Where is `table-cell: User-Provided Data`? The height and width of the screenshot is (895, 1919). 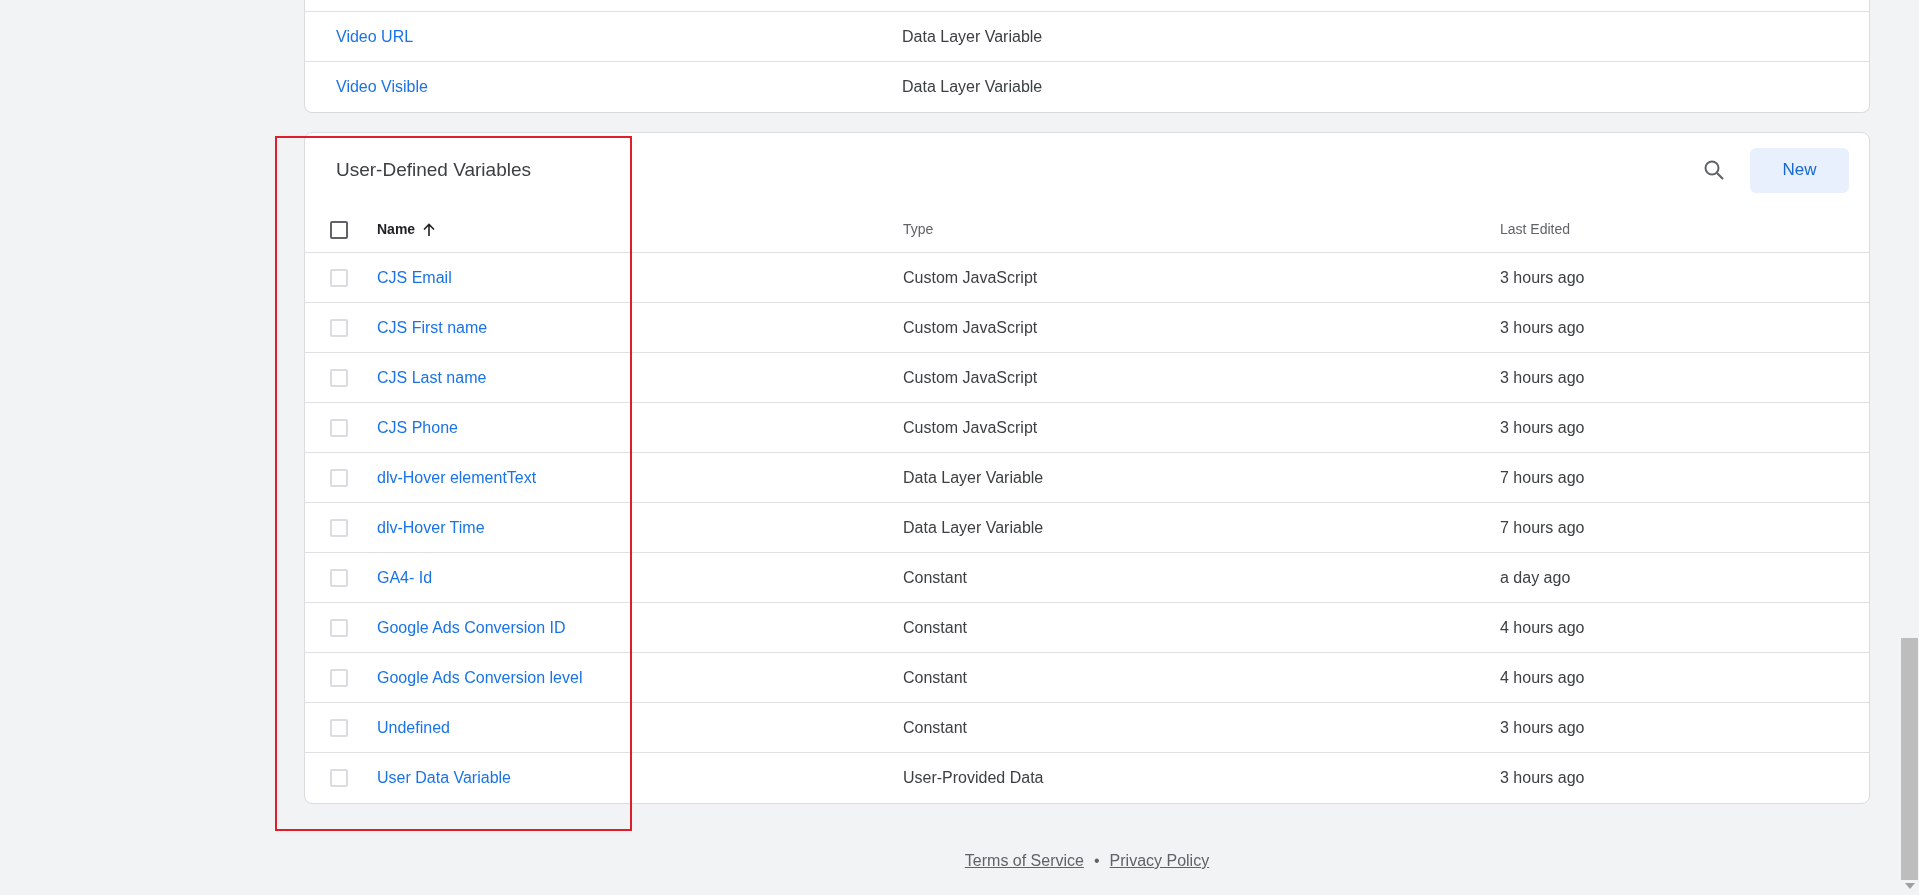
table-cell: User-Provided Data is located at coordinates (973, 777).